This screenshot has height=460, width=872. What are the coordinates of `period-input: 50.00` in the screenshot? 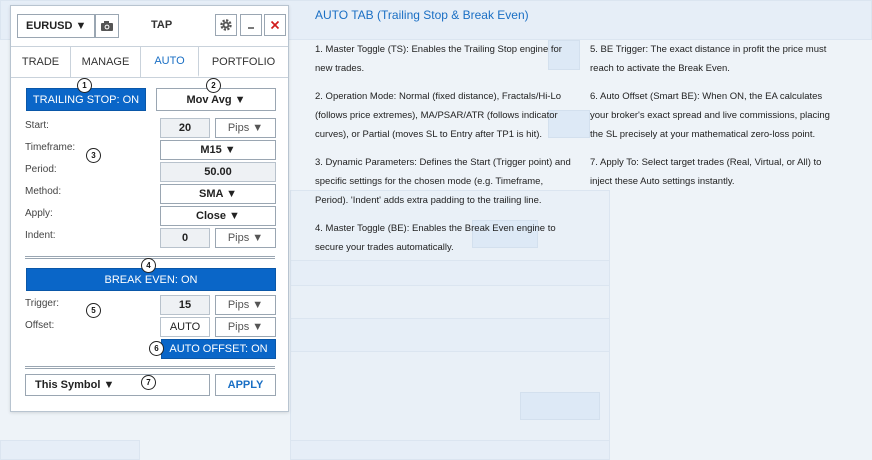 It's located at (218, 172).